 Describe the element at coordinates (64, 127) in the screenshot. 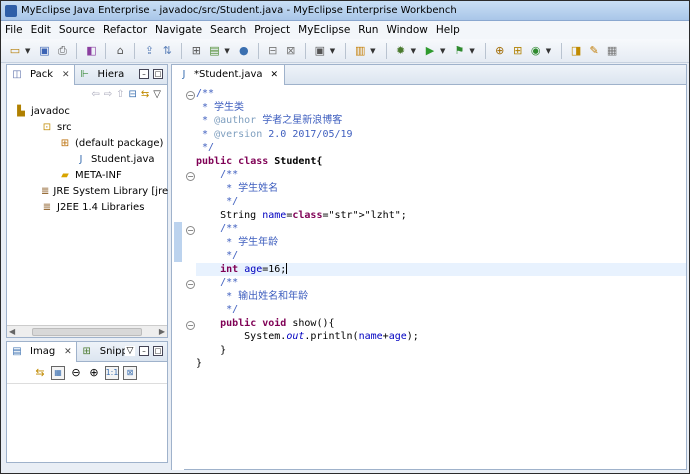

I see `tree-item-label: src` at that location.